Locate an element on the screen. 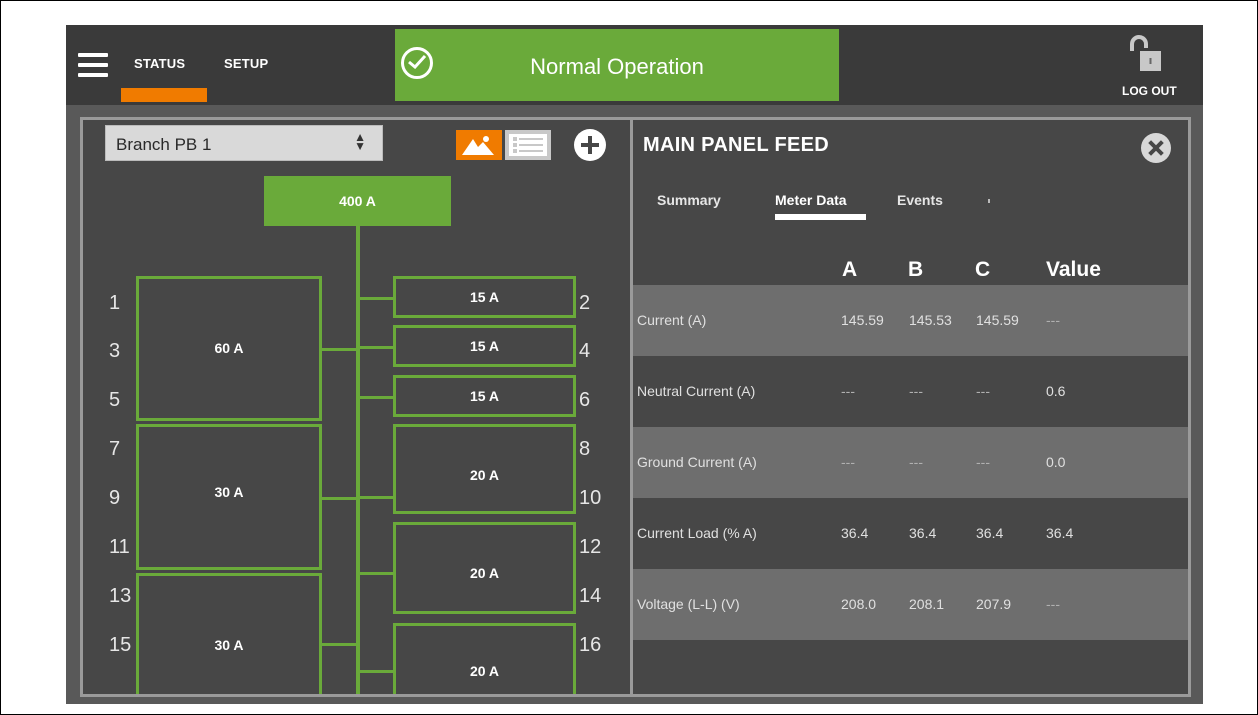 This screenshot has width=1258, height=715. logout-button: LOG OUT is located at coordinates (1149, 91).